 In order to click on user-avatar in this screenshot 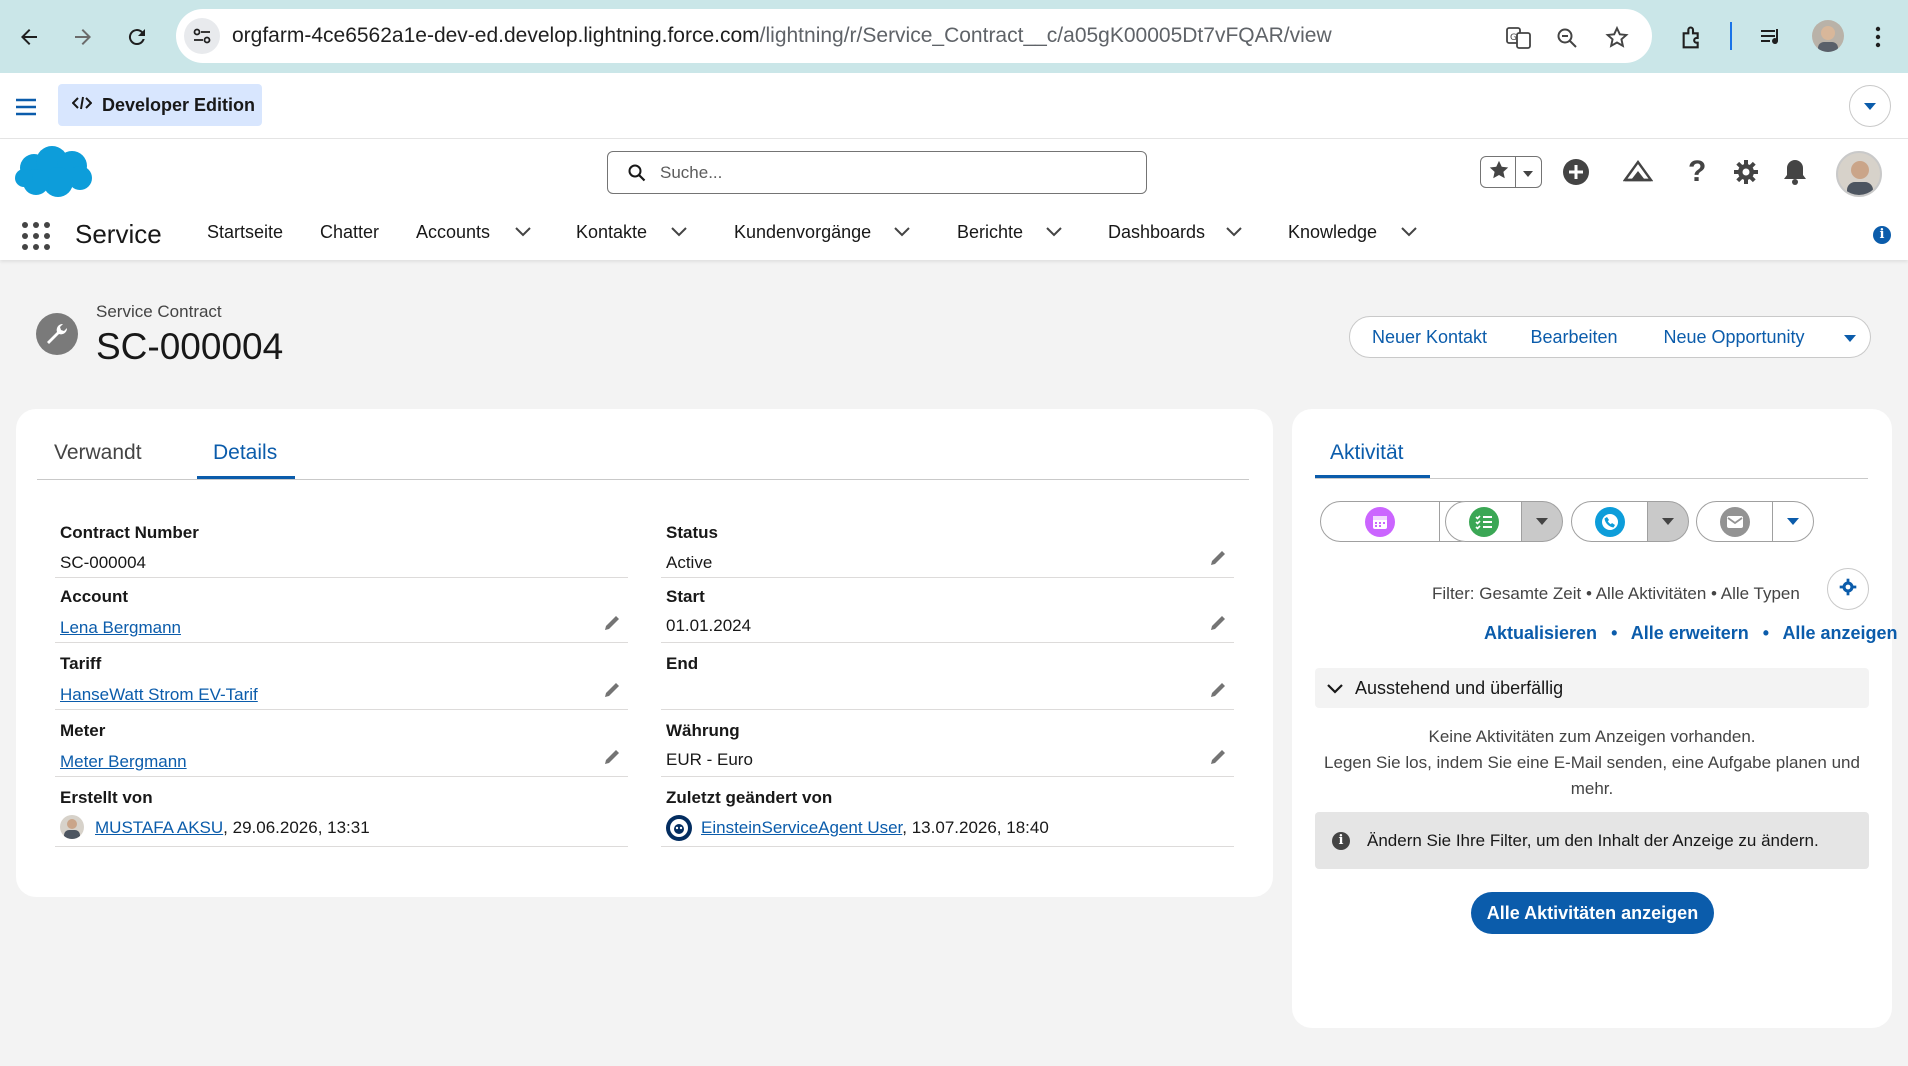, I will do `click(1859, 174)`.